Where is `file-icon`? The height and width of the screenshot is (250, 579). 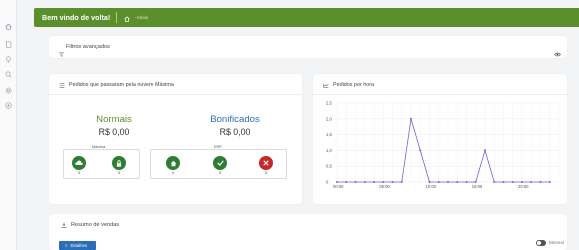
file-icon is located at coordinates (8, 44).